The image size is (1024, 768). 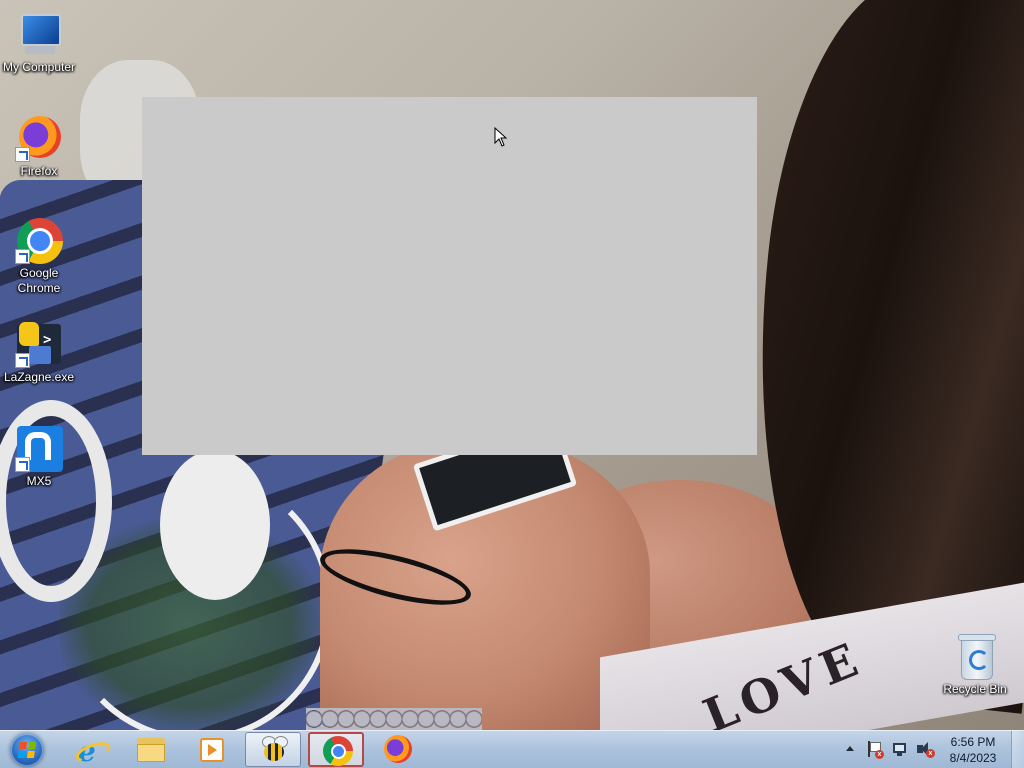 What do you see at coordinates (973, 742) in the screenshot?
I see `clock-time: 6:56 PM` at bounding box center [973, 742].